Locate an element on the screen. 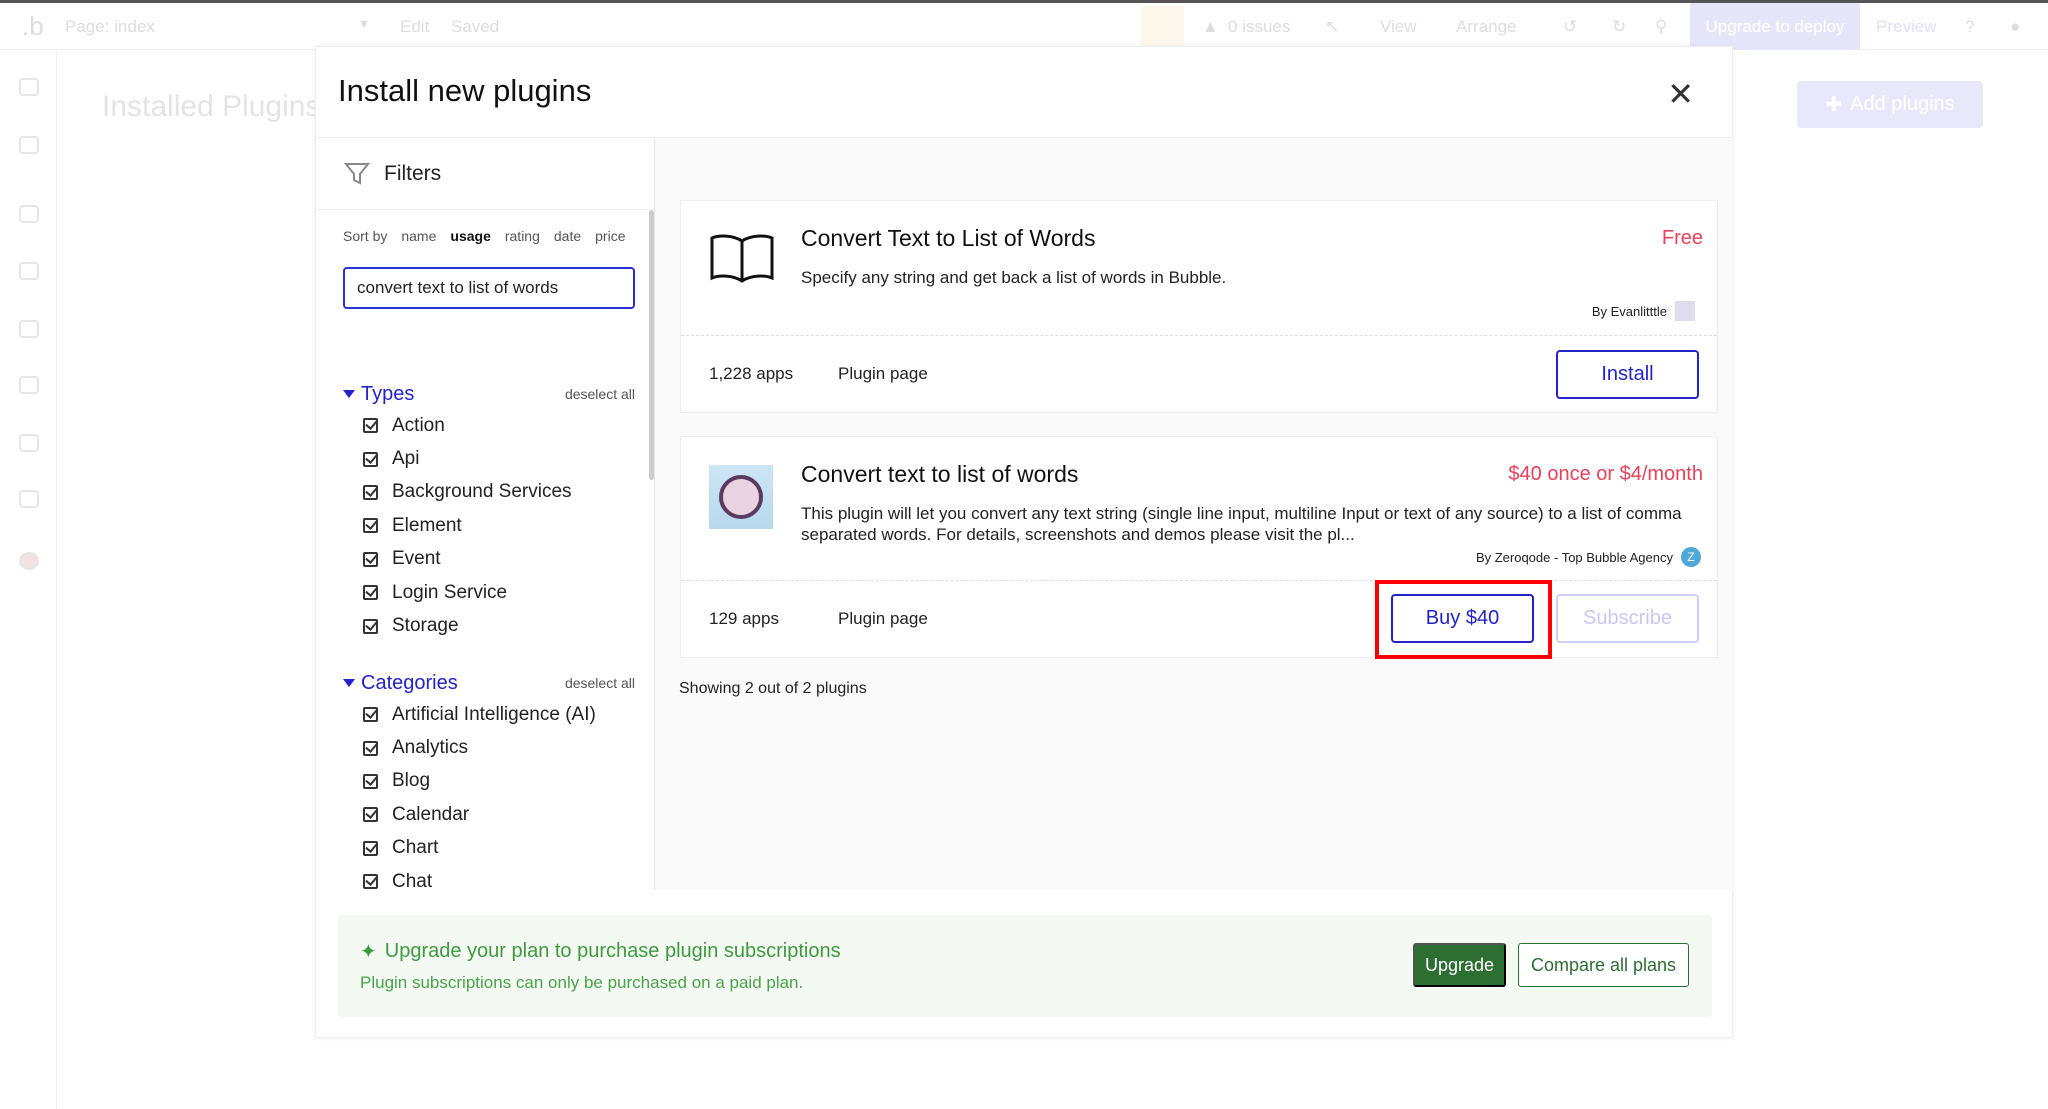 The height and width of the screenshot is (1109, 2048). search-icon: ⚲ is located at coordinates (1661, 27).